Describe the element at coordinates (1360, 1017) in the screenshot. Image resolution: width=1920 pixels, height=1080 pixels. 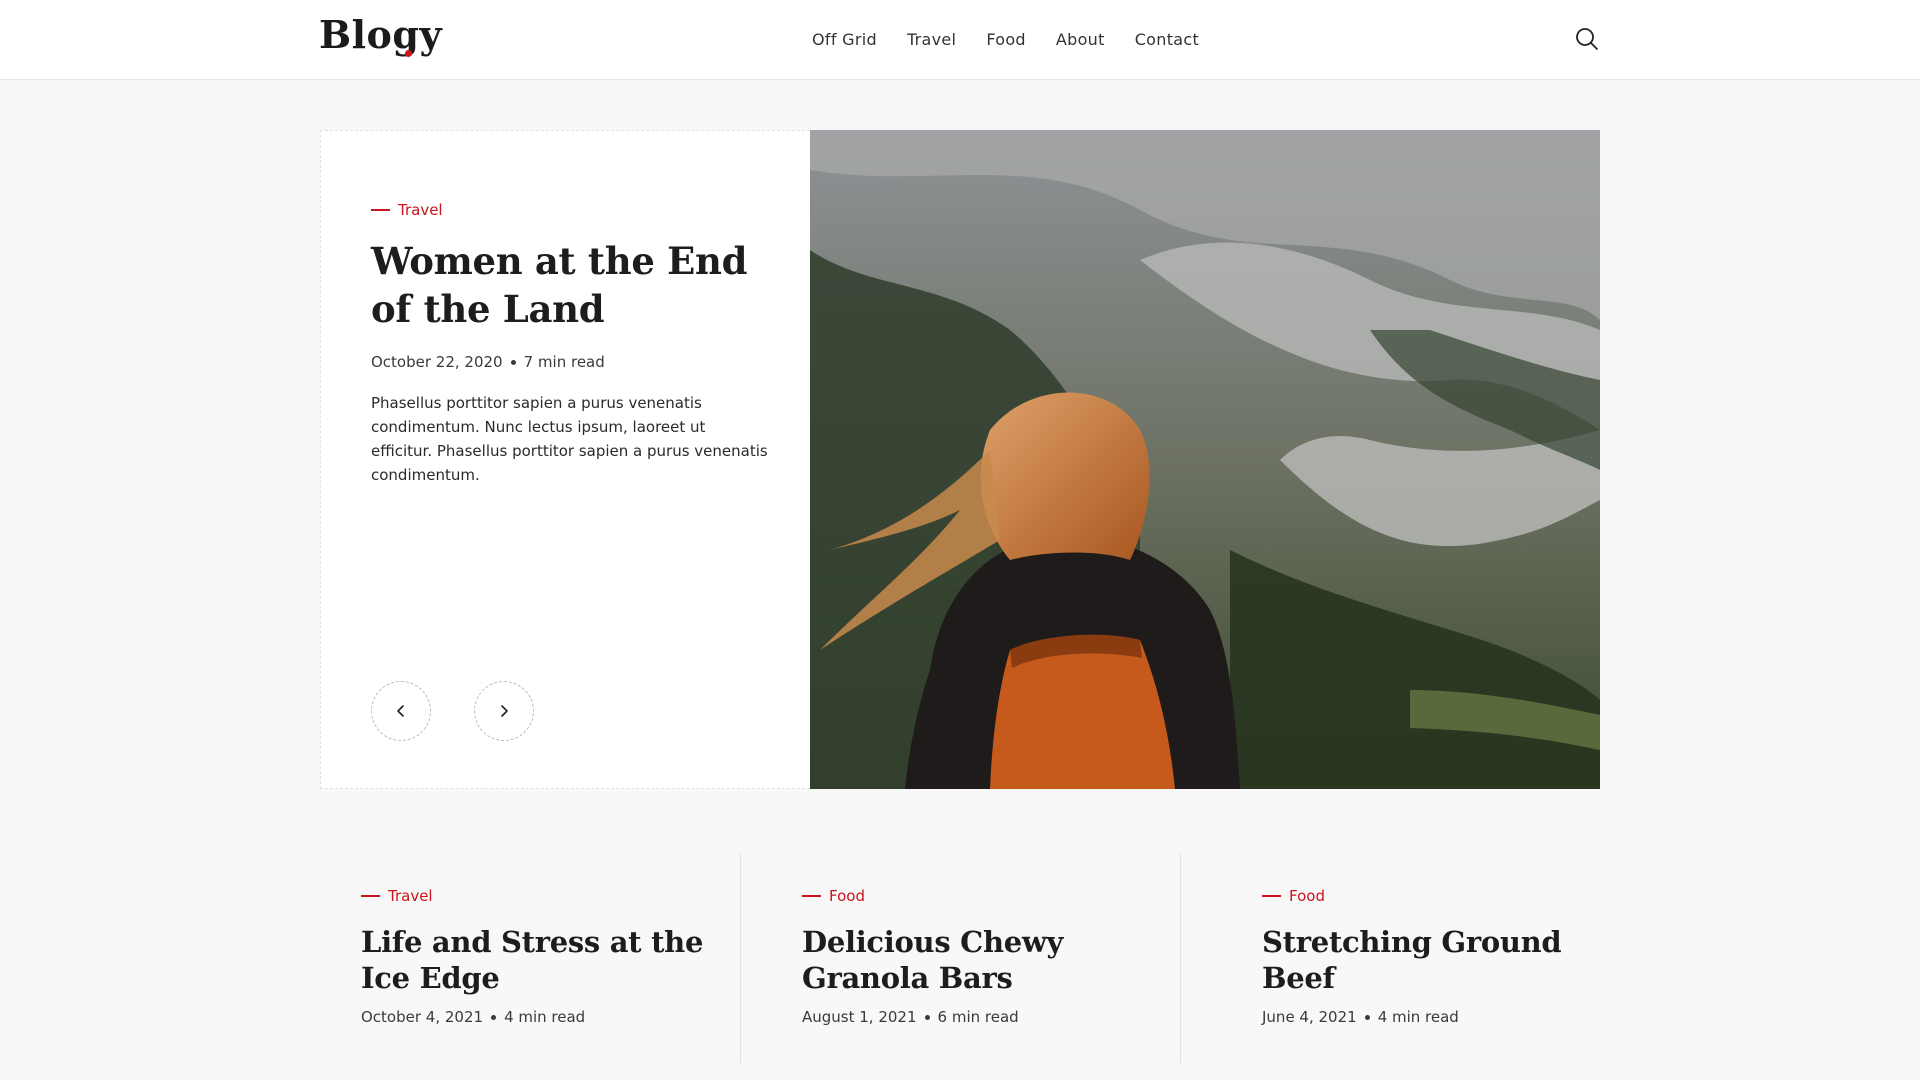
I see `post-meta: June 4, 2021 4 min read` at that location.